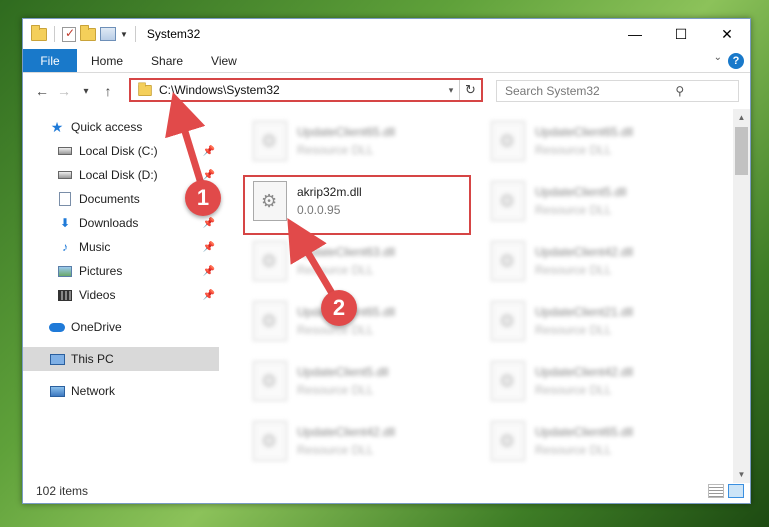 The width and height of the screenshot is (769, 527). Describe the element at coordinates (69, 34) in the screenshot. I see `properties-check-icon` at that location.